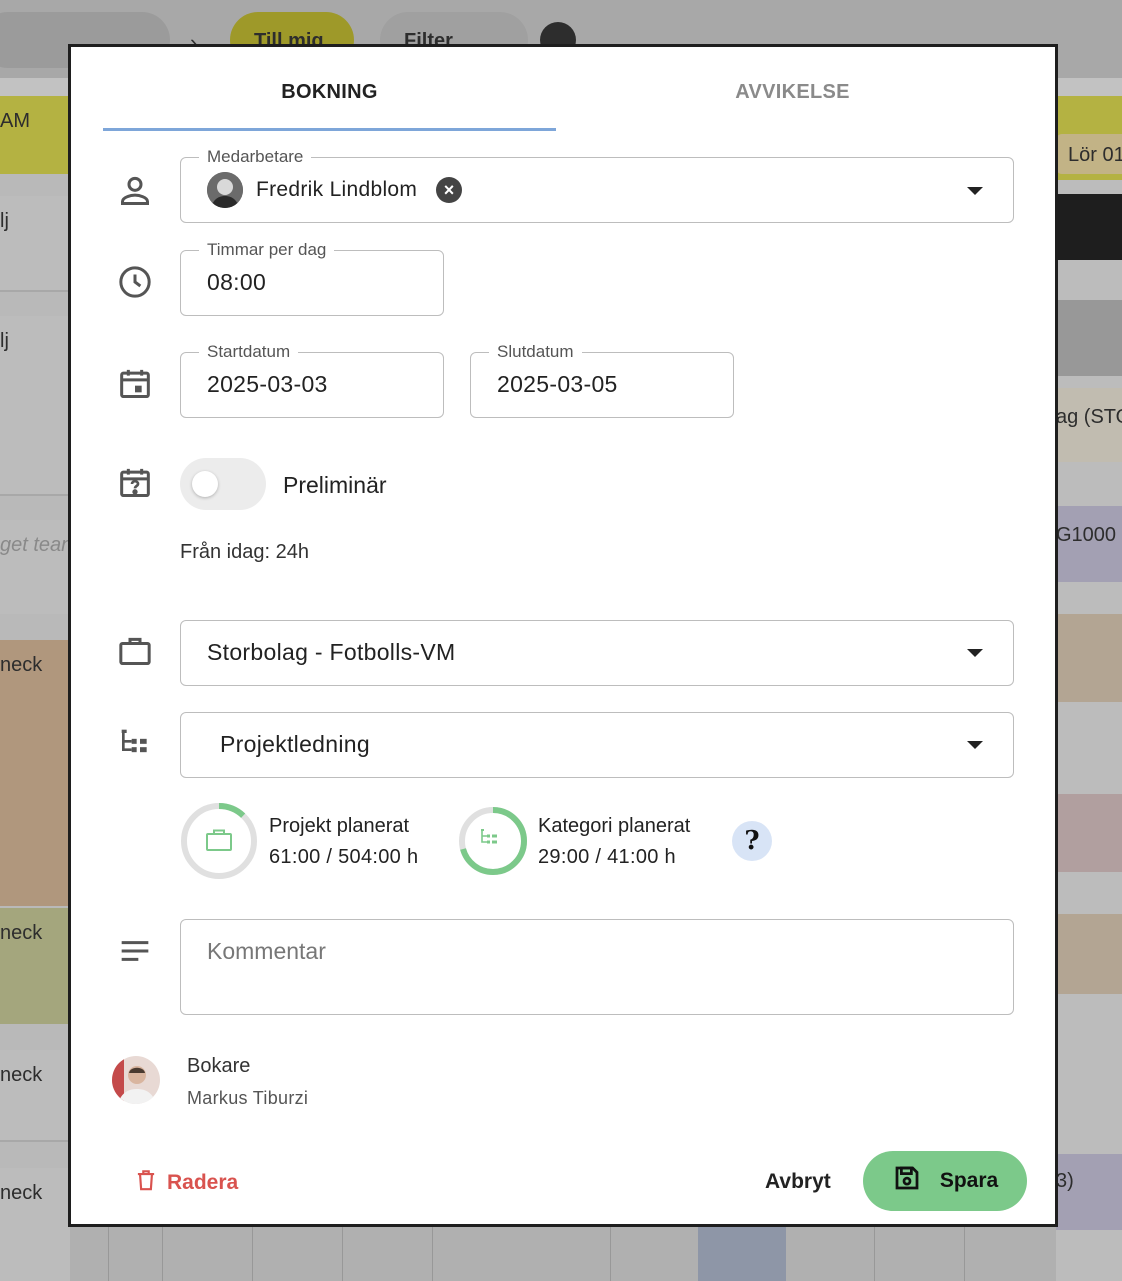  What do you see at coordinates (244, 552) in the screenshot?
I see `from-today-text: Från idag: 24h` at bounding box center [244, 552].